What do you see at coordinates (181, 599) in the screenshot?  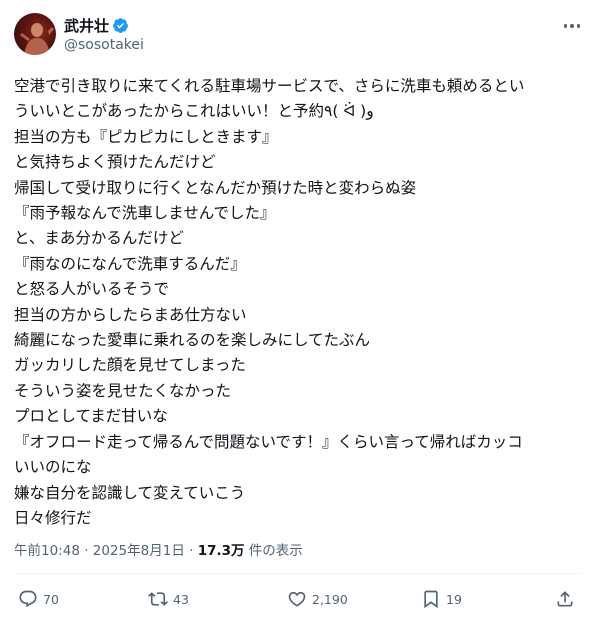 I see `repost-count: 43` at bounding box center [181, 599].